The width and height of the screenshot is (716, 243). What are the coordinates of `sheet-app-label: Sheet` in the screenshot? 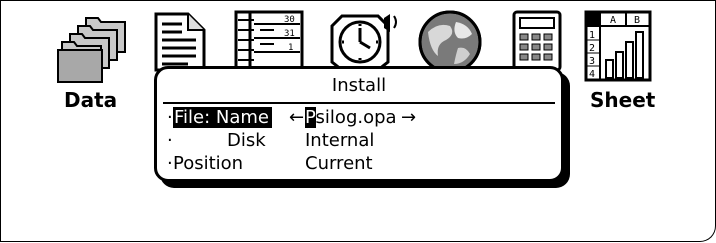 It's located at (623, 100).